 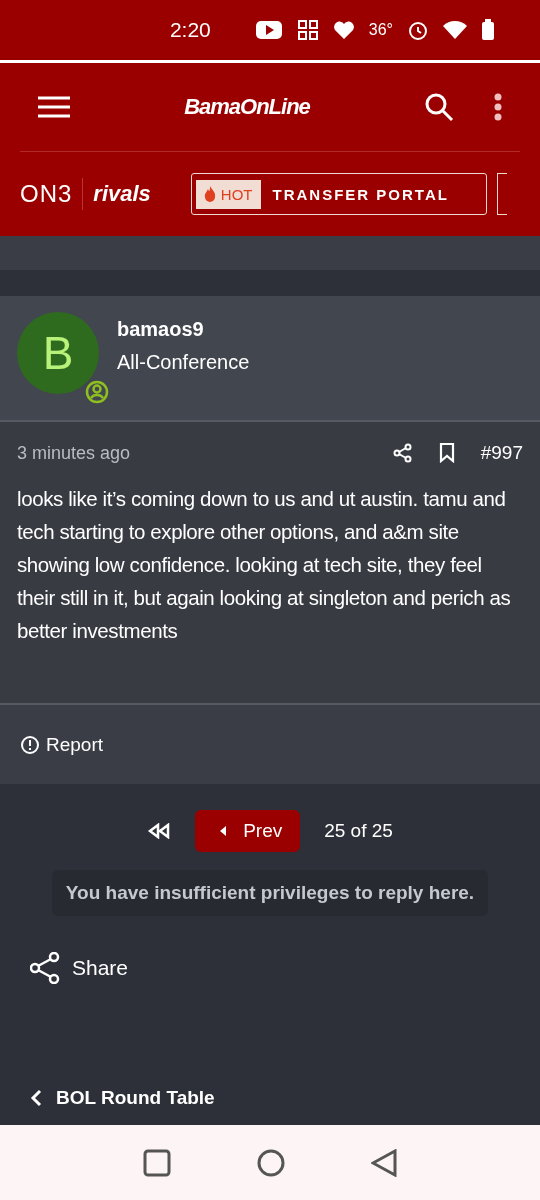 What do you see at coordinates (501, 194) in the screenshot?
I see `next-promo-button` at bounding box center [501, 194].